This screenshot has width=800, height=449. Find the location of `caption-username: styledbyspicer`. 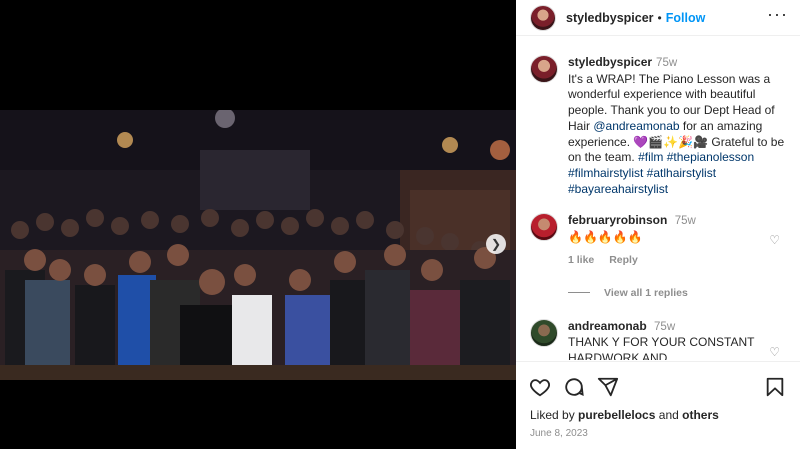

caption-username: styledbyspicer is located at coordinates (610, 62).